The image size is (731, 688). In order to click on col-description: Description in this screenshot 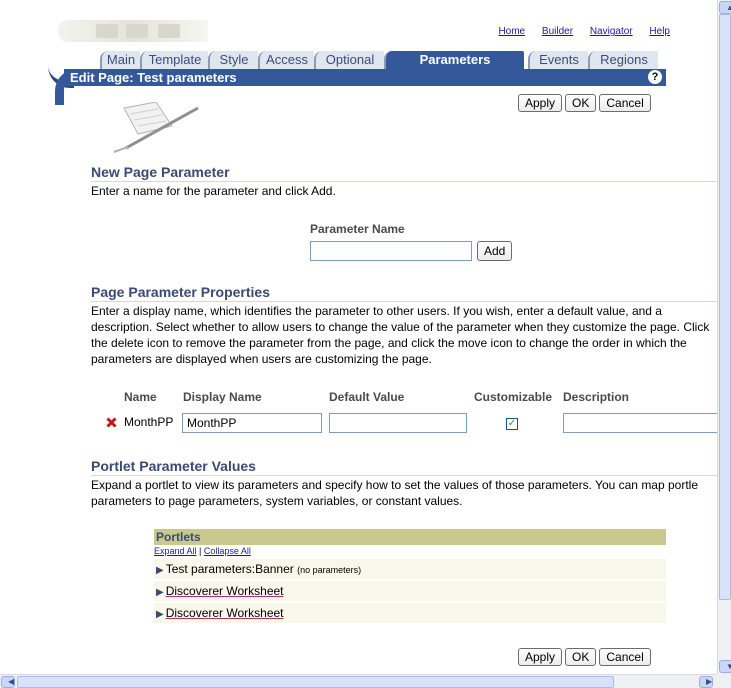, I will do `click(596, 397)`.